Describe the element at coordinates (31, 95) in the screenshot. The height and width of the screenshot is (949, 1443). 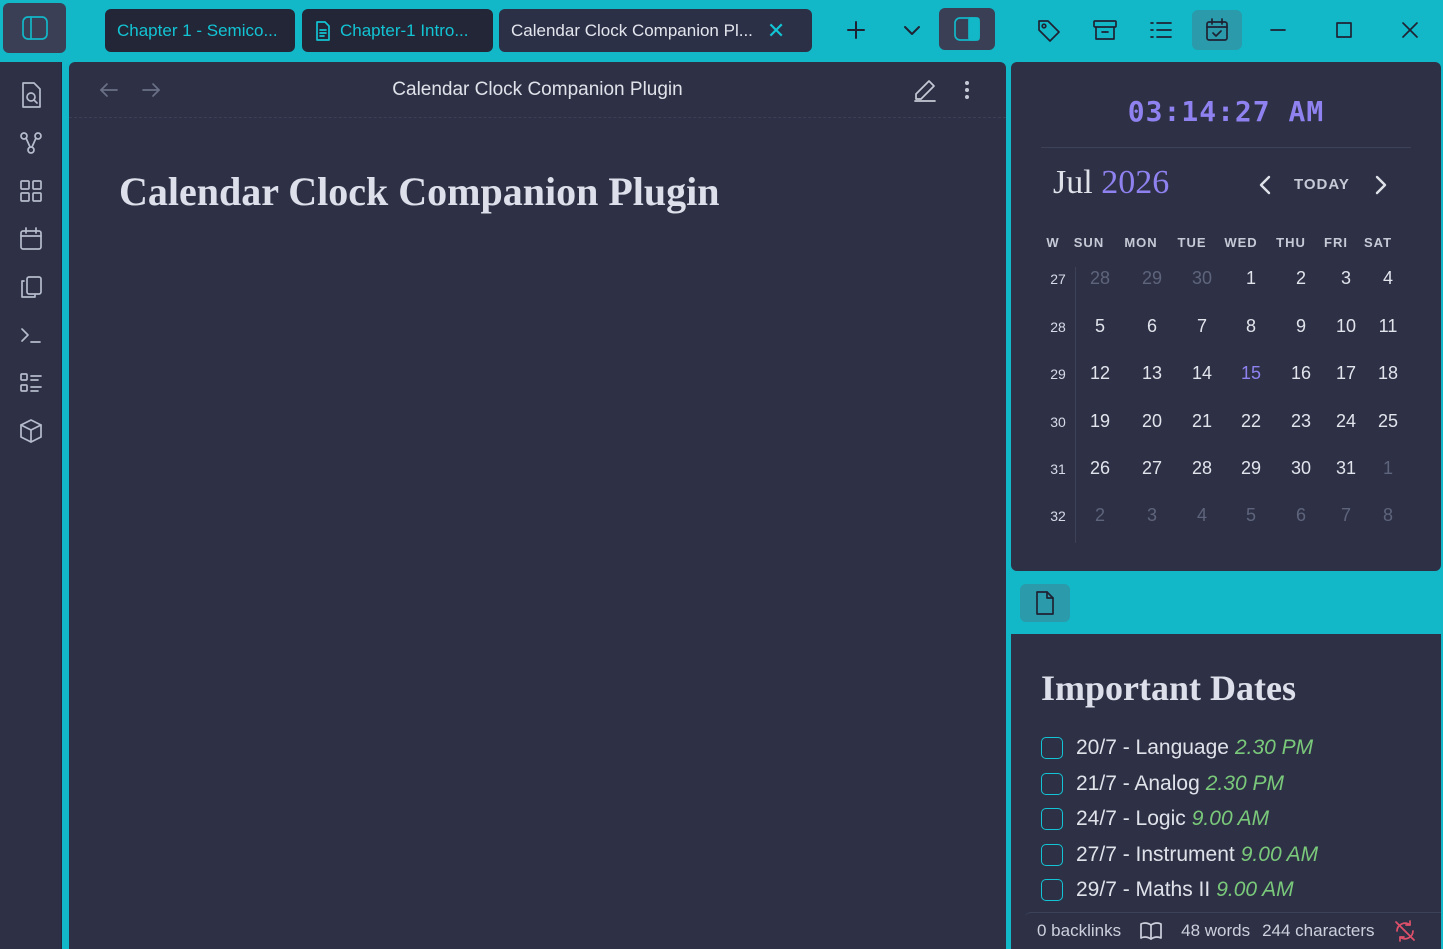
I see `search-files-button` at that location.